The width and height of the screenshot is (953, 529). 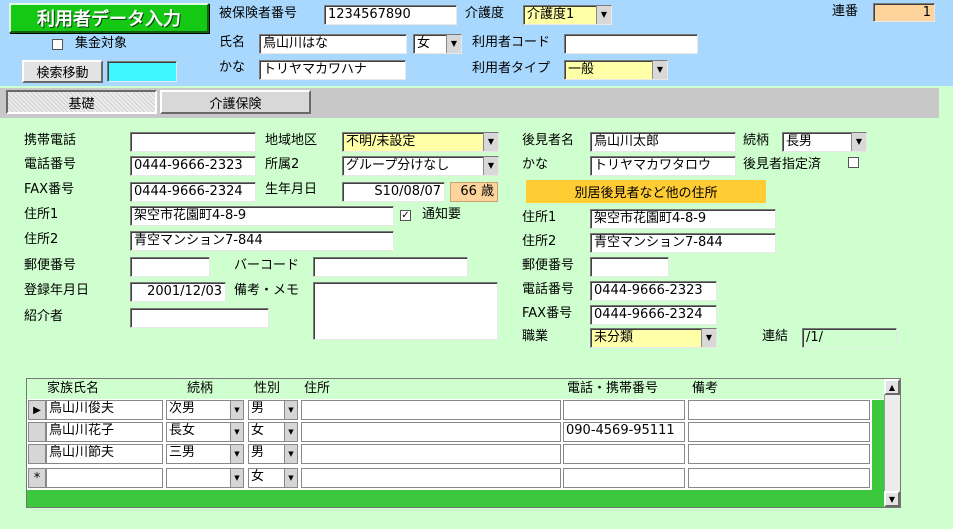 What do you see at coordinates (262, 241) in the screenshot?
I see `addr2-field: 青空マンション7-844` at bounding box center [262, 241].